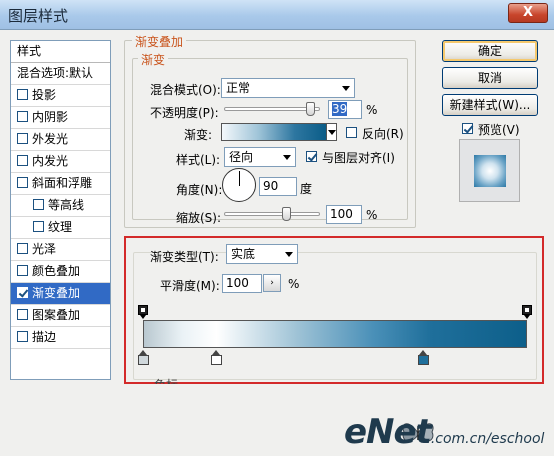 The width and height of the screenshot is (554, 456). What do you see at coordinates (388, 432) in the screenshot?
I see `watermark-brand: eNet` at bounding box center [388, 432].